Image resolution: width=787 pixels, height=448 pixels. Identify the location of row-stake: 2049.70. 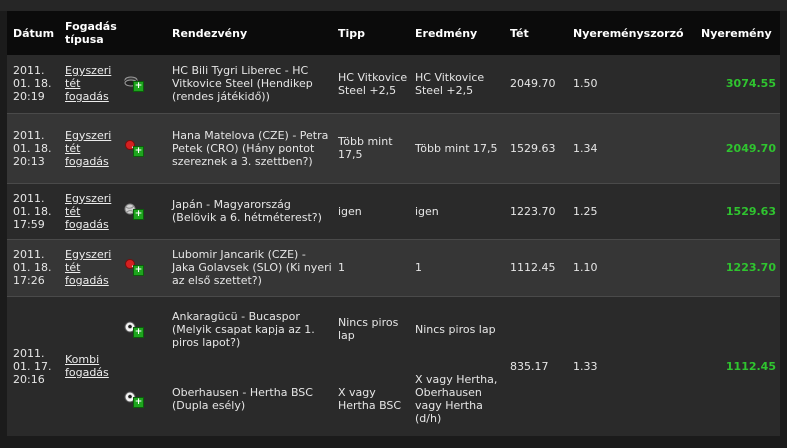
(535, 84).